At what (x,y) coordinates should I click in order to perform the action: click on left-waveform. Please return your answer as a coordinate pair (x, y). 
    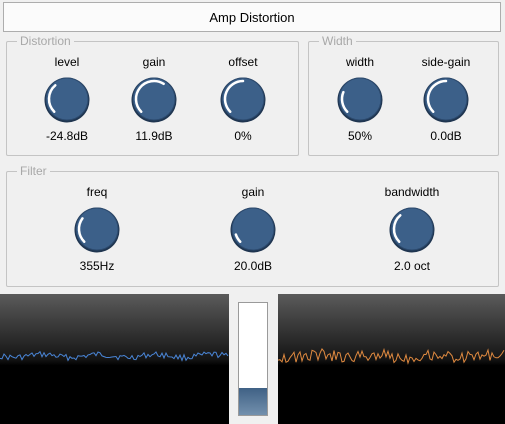
    Looking at the image, I should click on (114, 359).